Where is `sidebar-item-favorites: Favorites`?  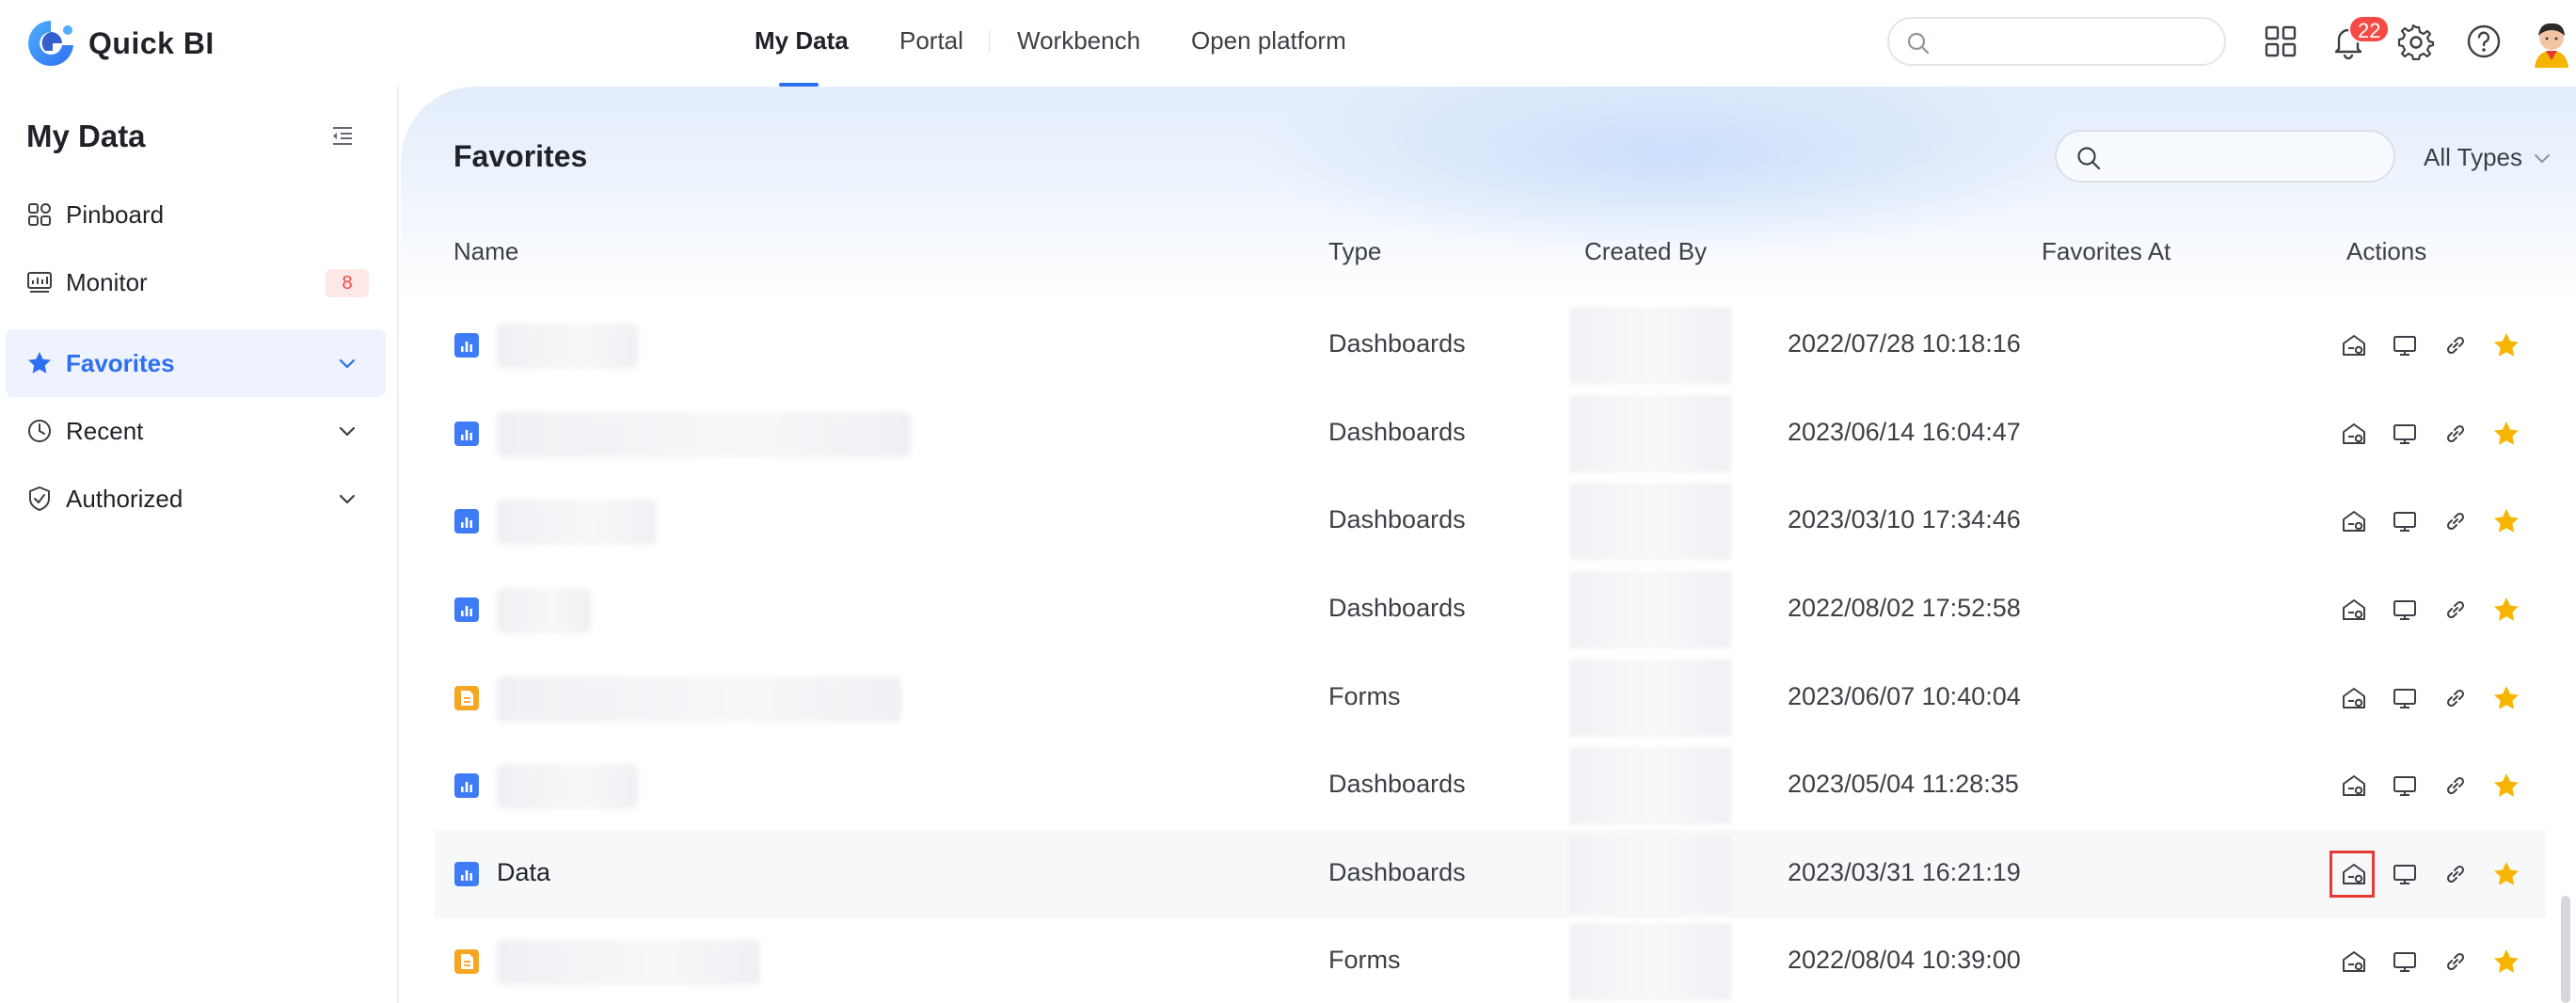 sidebar-item-favorites: Favorites is located at coordinates (196, 363).